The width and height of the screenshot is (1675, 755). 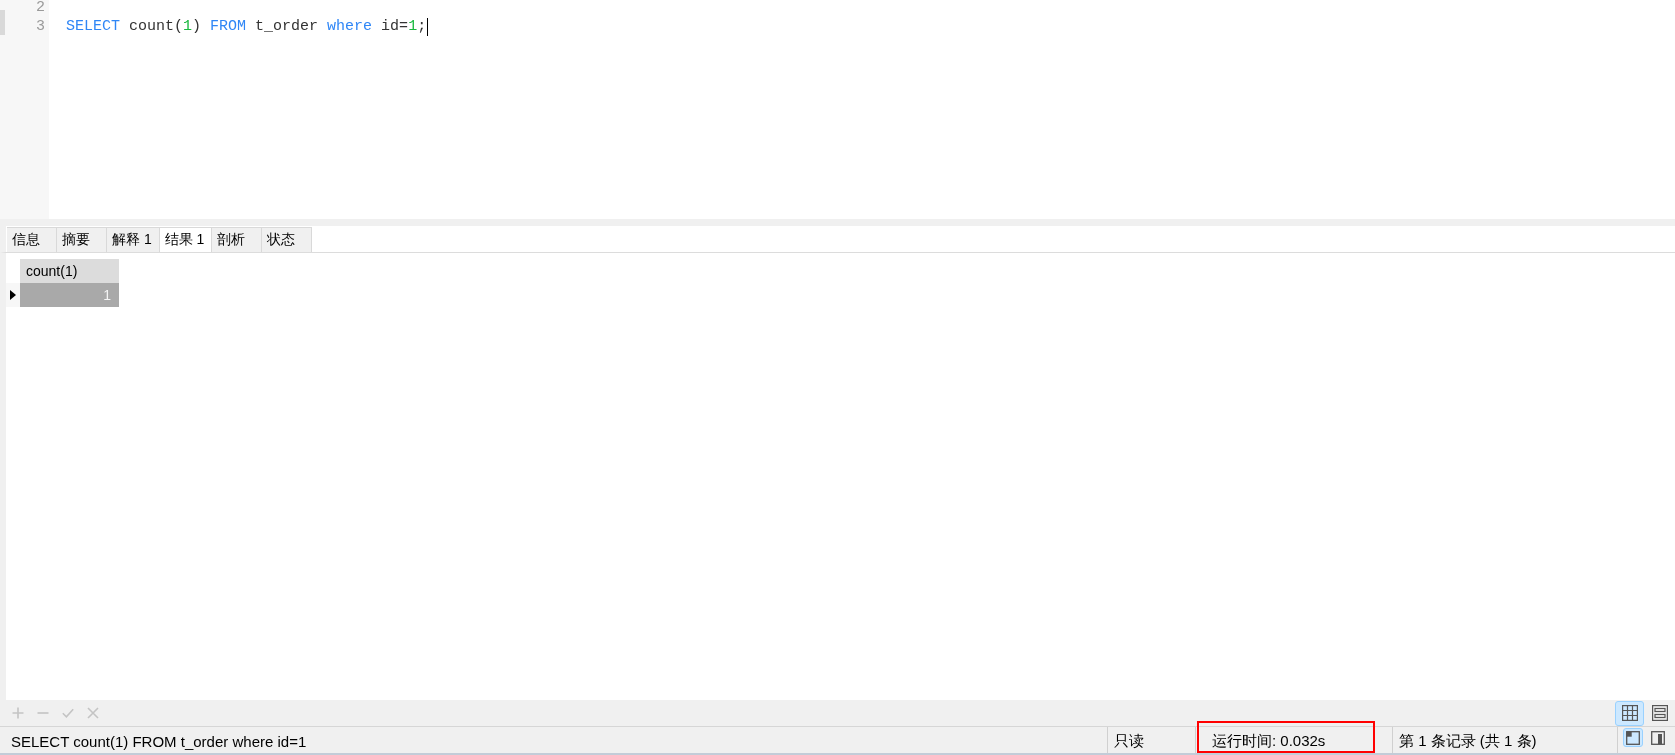 What do you see at coordinates (1660, 713) in the screenshot?
I see `list-icon` at bounding box center [1660, 713].